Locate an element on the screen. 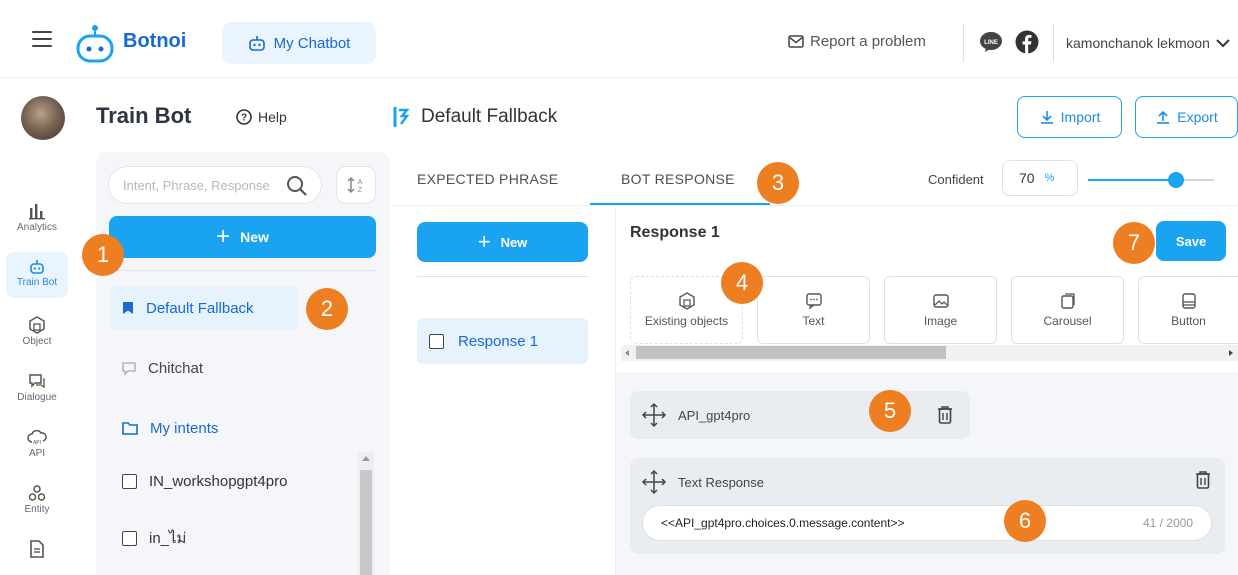 The height and width of the screenshot is (575, 1238). step-marker: 6 is located at coordinates (1025, 521).